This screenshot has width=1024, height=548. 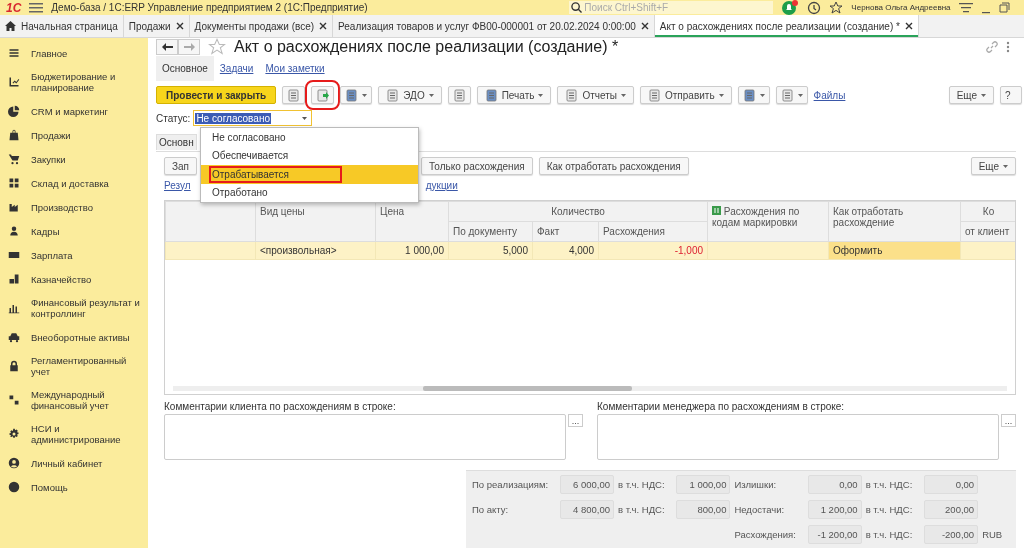 I want to click on tab: Начальная страница, so click(x=62, y=26).